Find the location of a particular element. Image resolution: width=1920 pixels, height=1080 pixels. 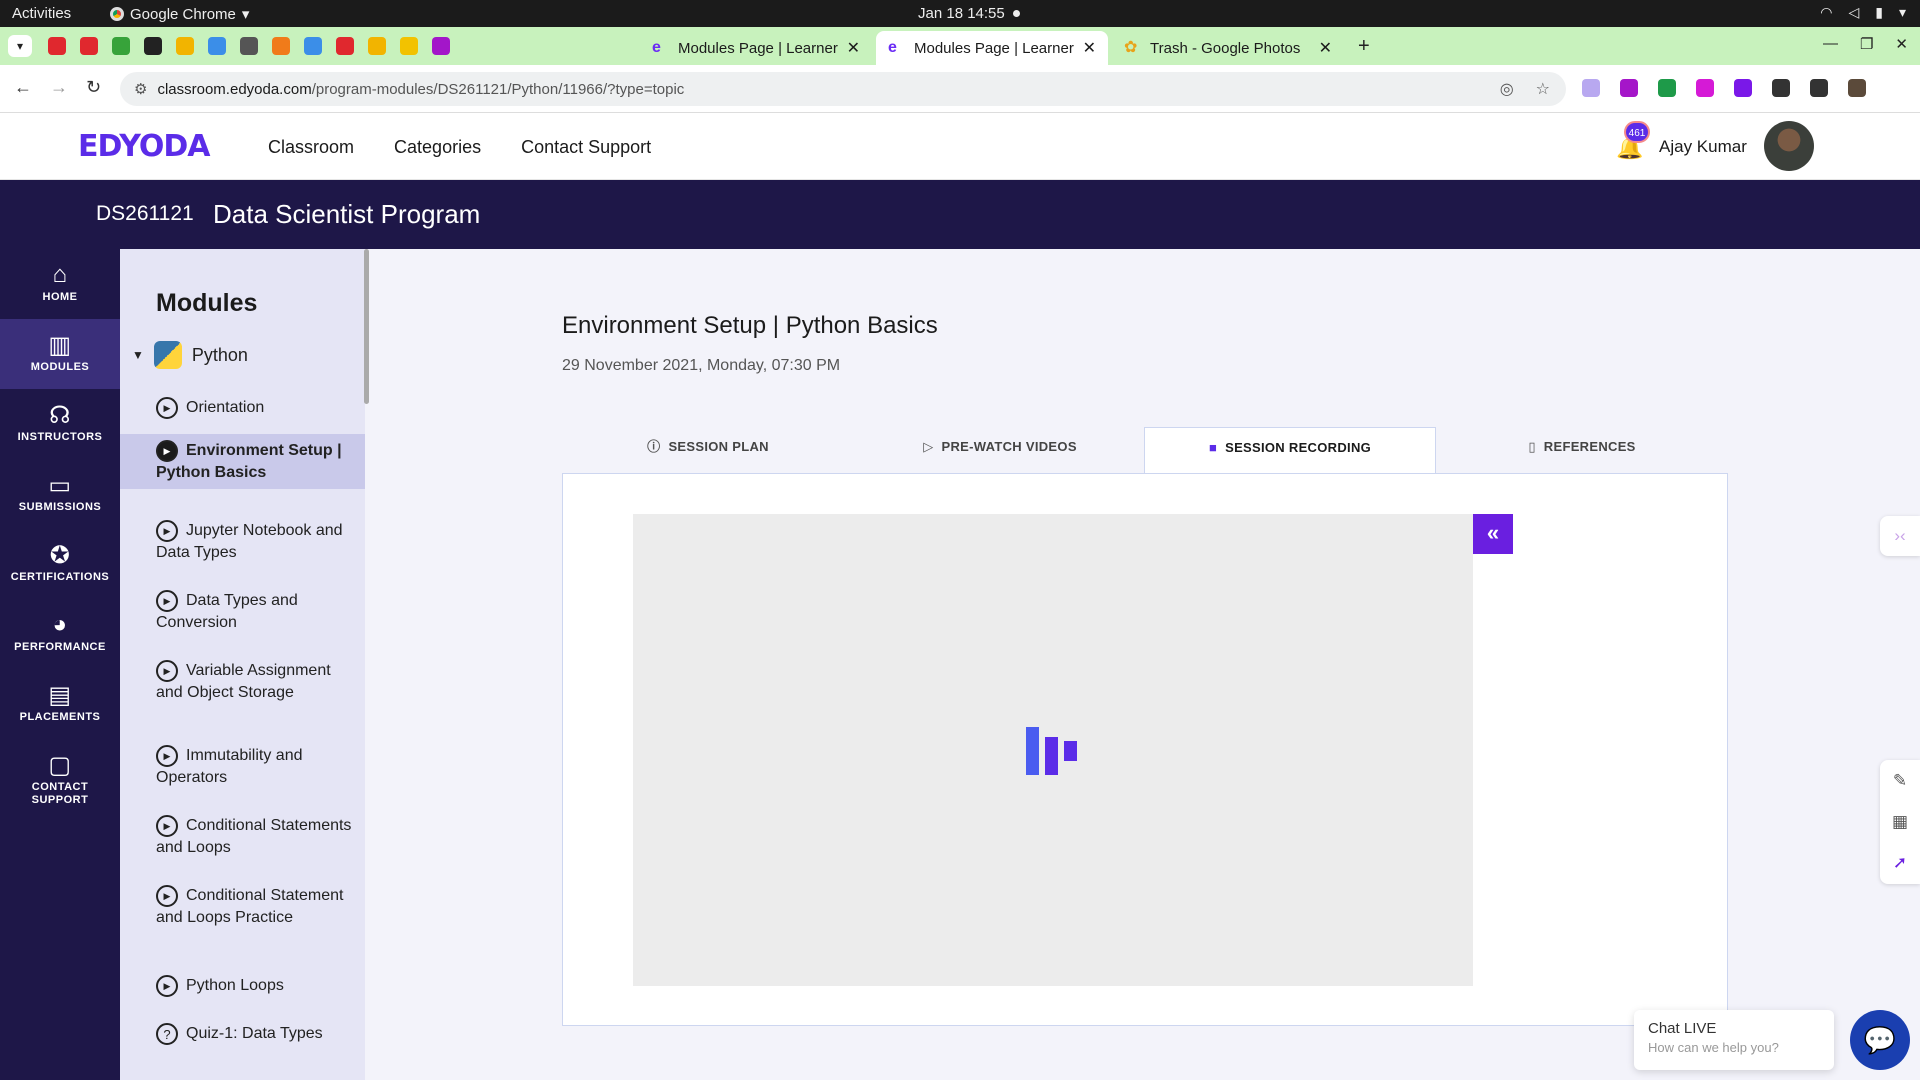

page-title: Data Scientist Program is located at coordinates (347, 214).